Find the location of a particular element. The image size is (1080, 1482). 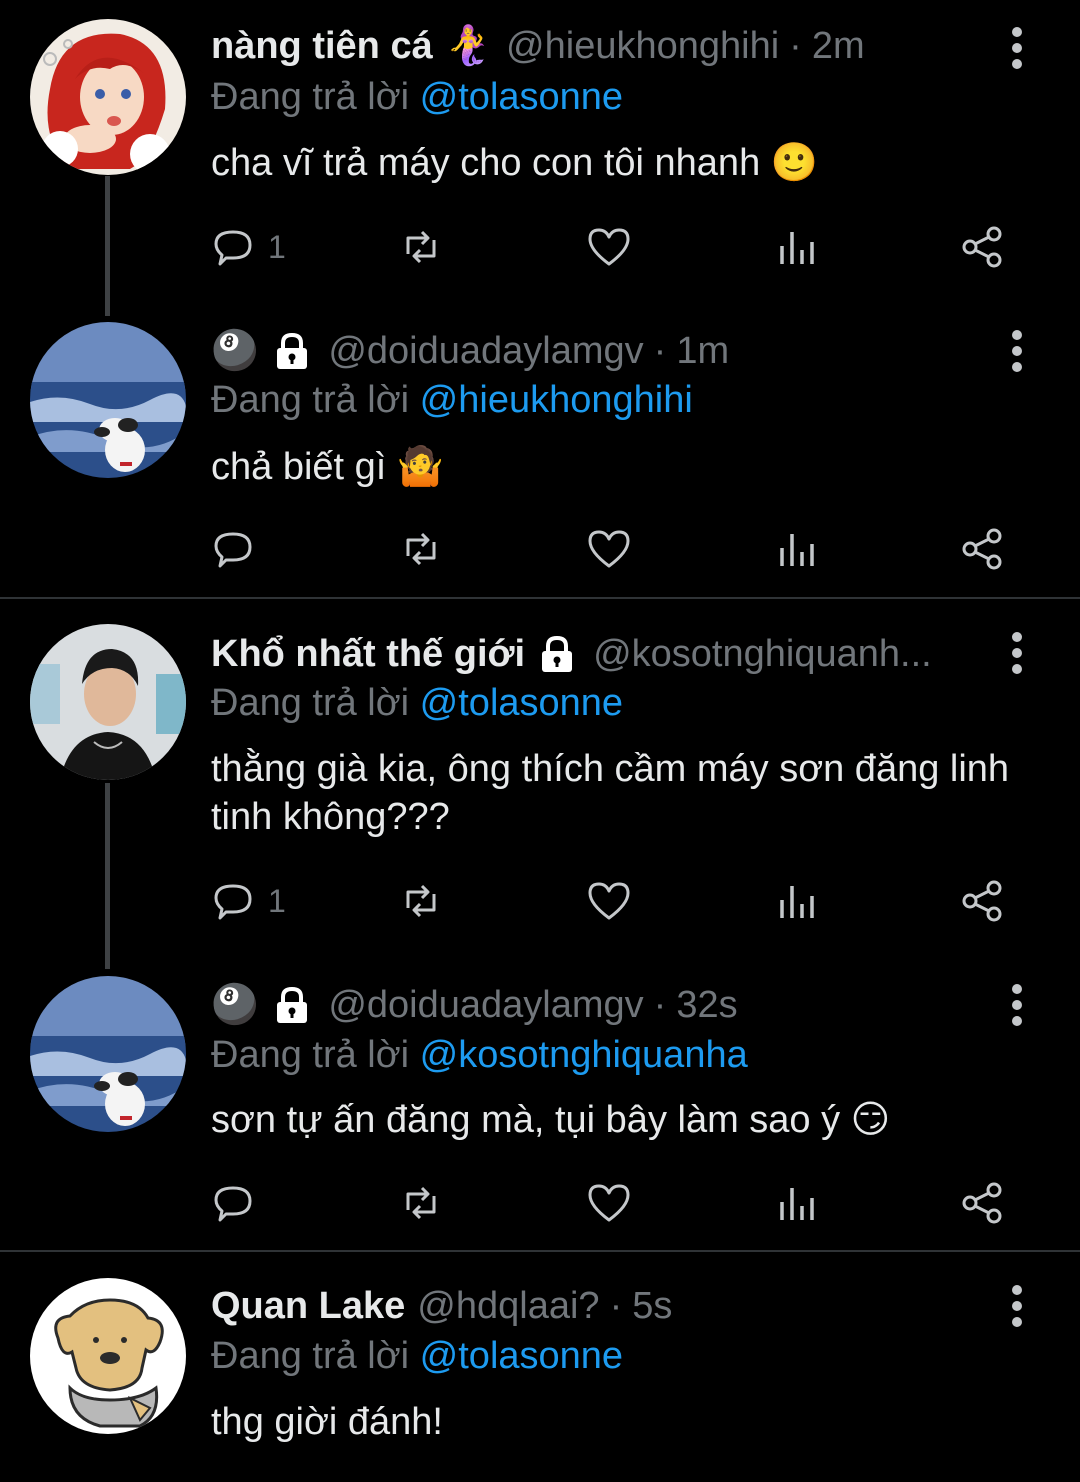

reply-mention-link: @hieukhonghihi is located at coordinates (556, 400).